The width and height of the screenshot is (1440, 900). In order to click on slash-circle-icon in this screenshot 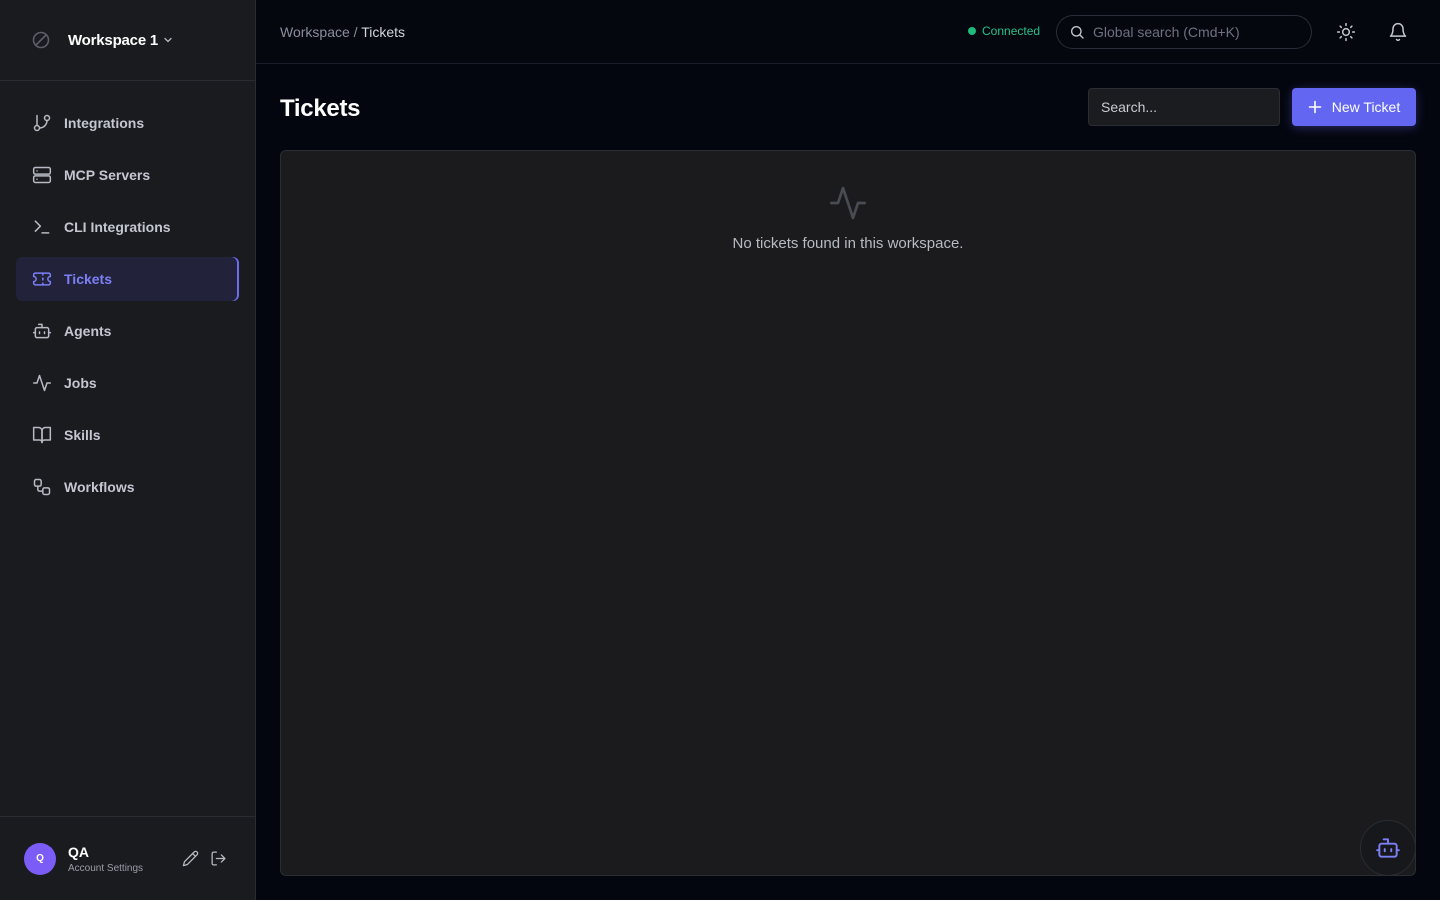, I will do `click(41, 40)`.